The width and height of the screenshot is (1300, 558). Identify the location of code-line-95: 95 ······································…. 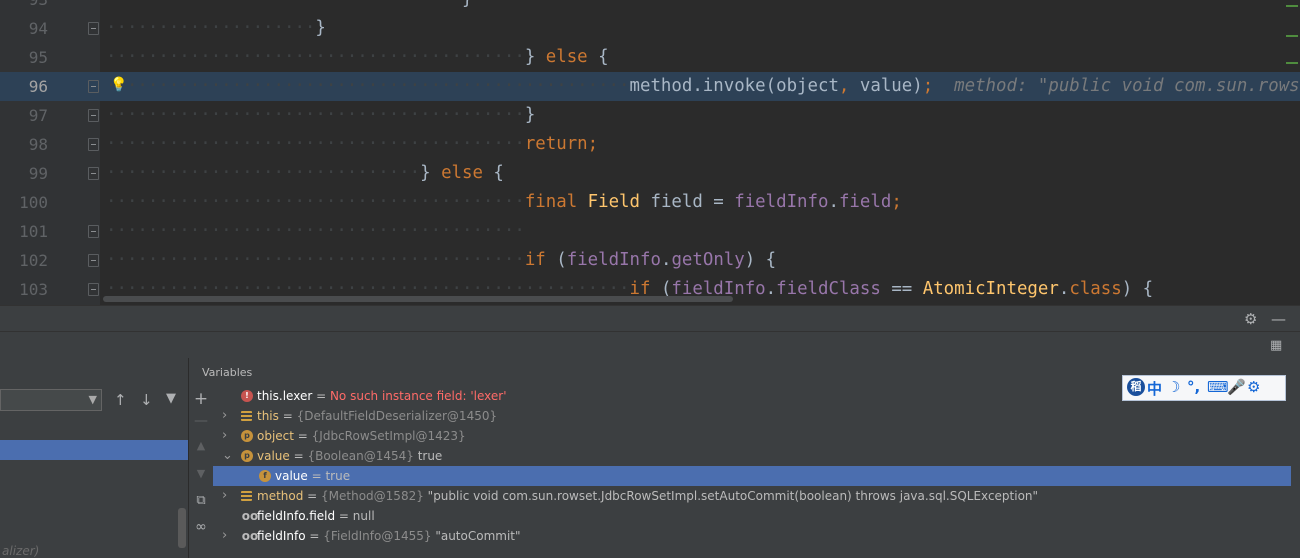
(650, 57).